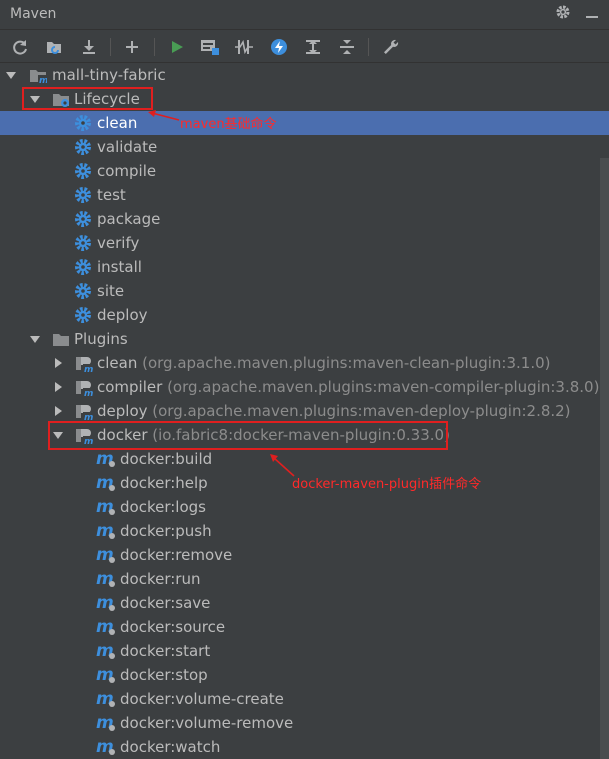  What do you see at coordinates (304, 195) in the screenshot?
I see `lifecycle-goal-test: test` at bounding box center [304, 195].